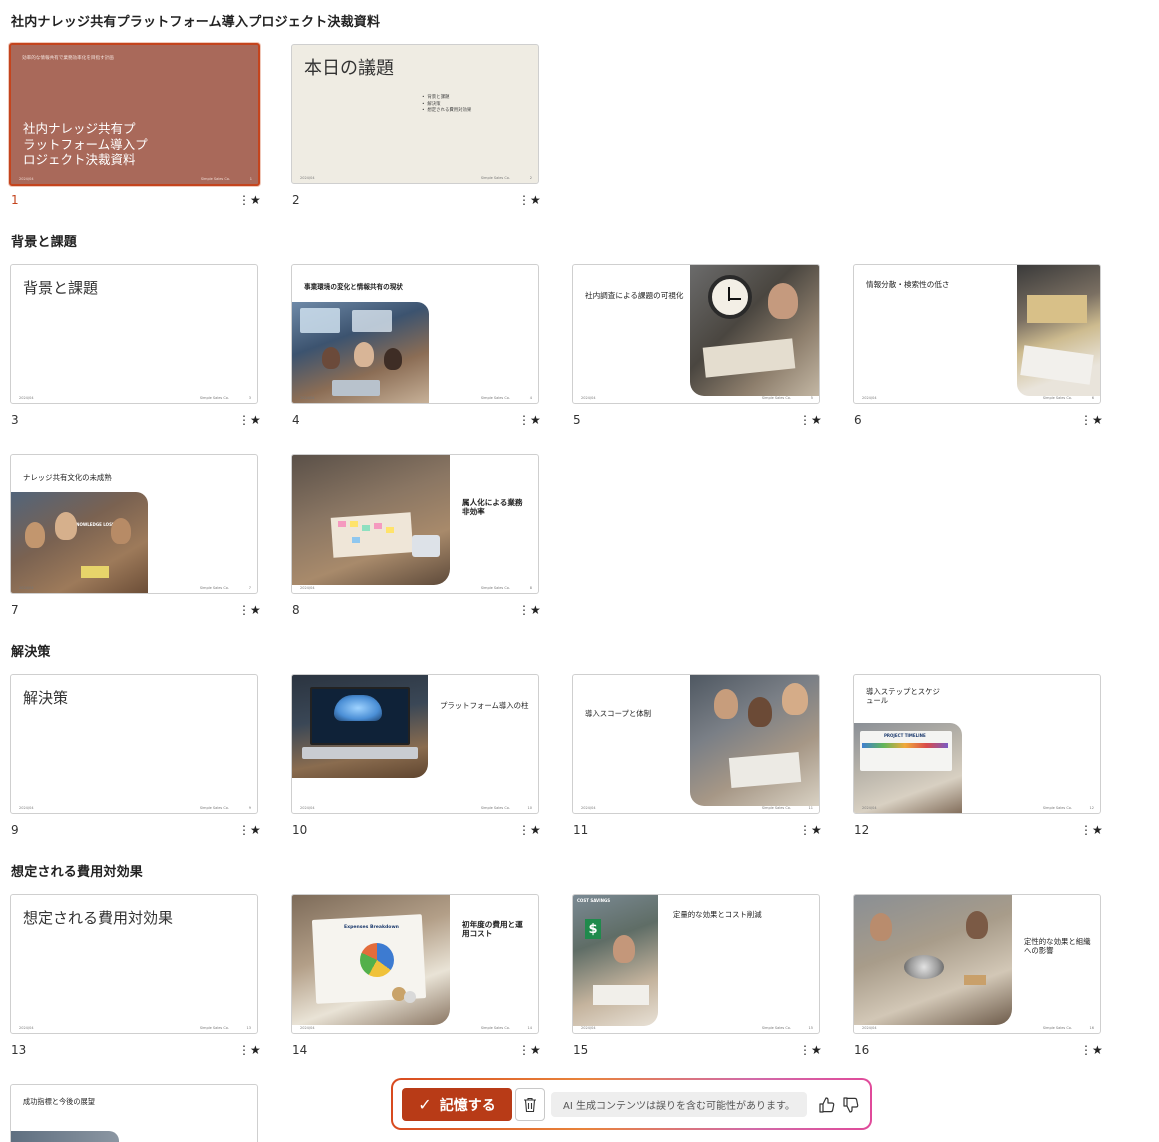  I want to click on remember-button: ✓ 記憶する, so click(457, 1104).